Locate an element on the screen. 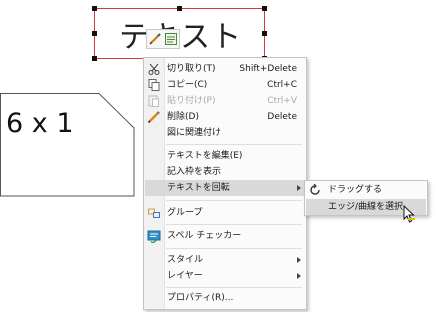 The image size is (436, 312). mouse-cursor-icon is located at coordinates (409, 214).